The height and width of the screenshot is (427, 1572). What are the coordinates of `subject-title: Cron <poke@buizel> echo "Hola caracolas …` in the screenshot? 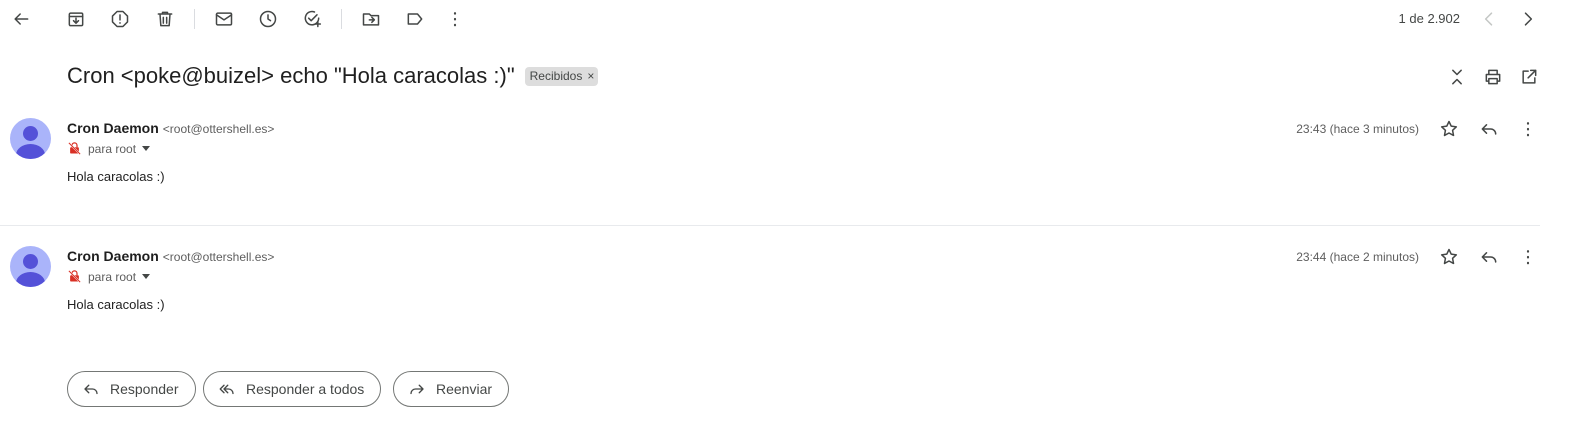 It's located at (291, 75).